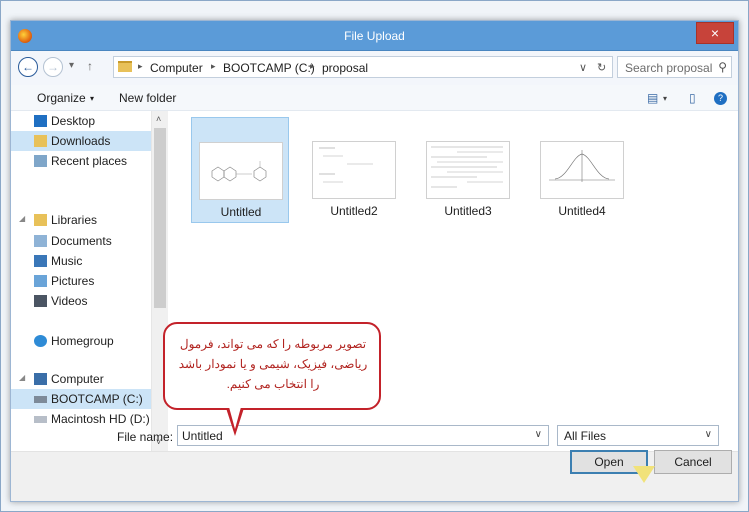  What do you see at coordinates (28, 67) in the screenshot?
I see `back-button: ←` at bounding box center [28, 67].